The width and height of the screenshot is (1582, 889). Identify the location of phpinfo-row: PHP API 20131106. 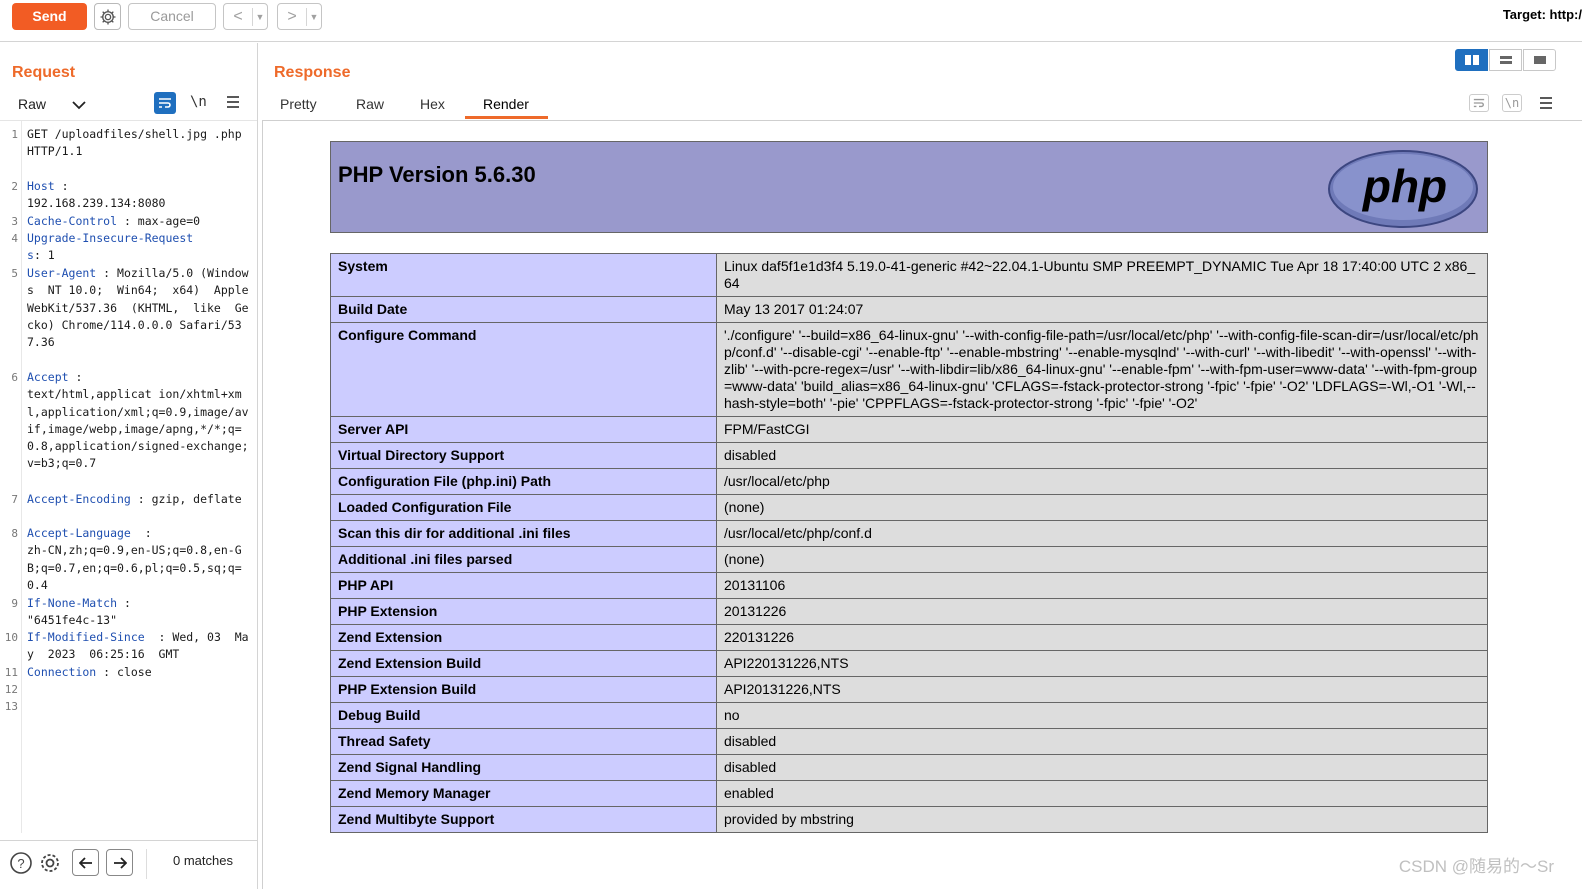
(909, 585).